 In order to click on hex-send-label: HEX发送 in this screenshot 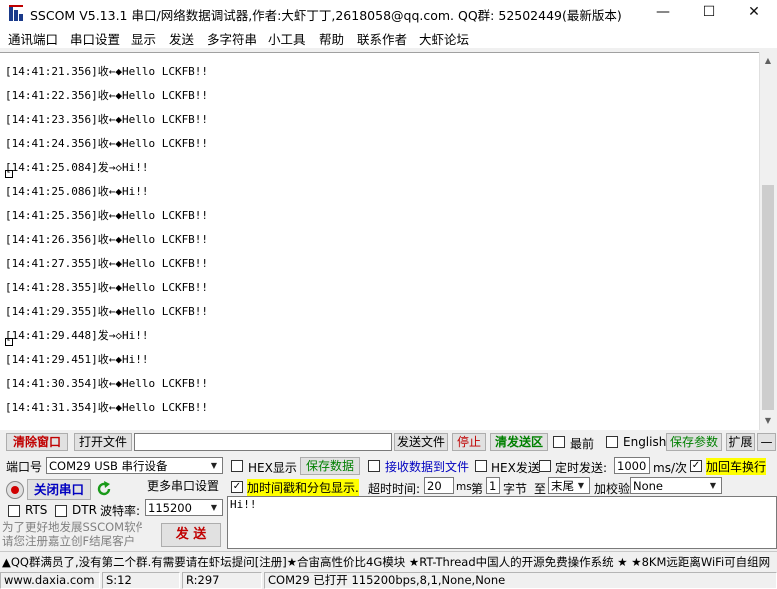, I will do `click(515, 468)`.